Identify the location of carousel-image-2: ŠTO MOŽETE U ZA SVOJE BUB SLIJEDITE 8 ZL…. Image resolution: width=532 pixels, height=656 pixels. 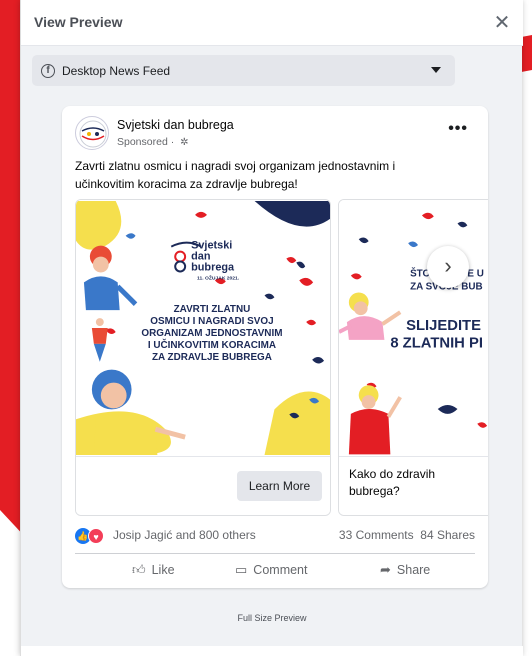
(413, 328).